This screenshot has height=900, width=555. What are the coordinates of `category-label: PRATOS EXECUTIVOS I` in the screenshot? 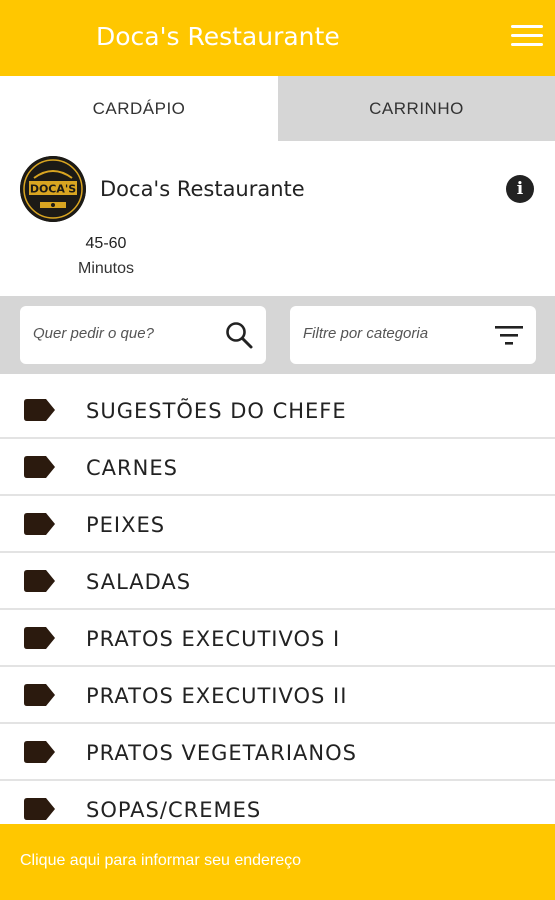 It's located at (213, 639).